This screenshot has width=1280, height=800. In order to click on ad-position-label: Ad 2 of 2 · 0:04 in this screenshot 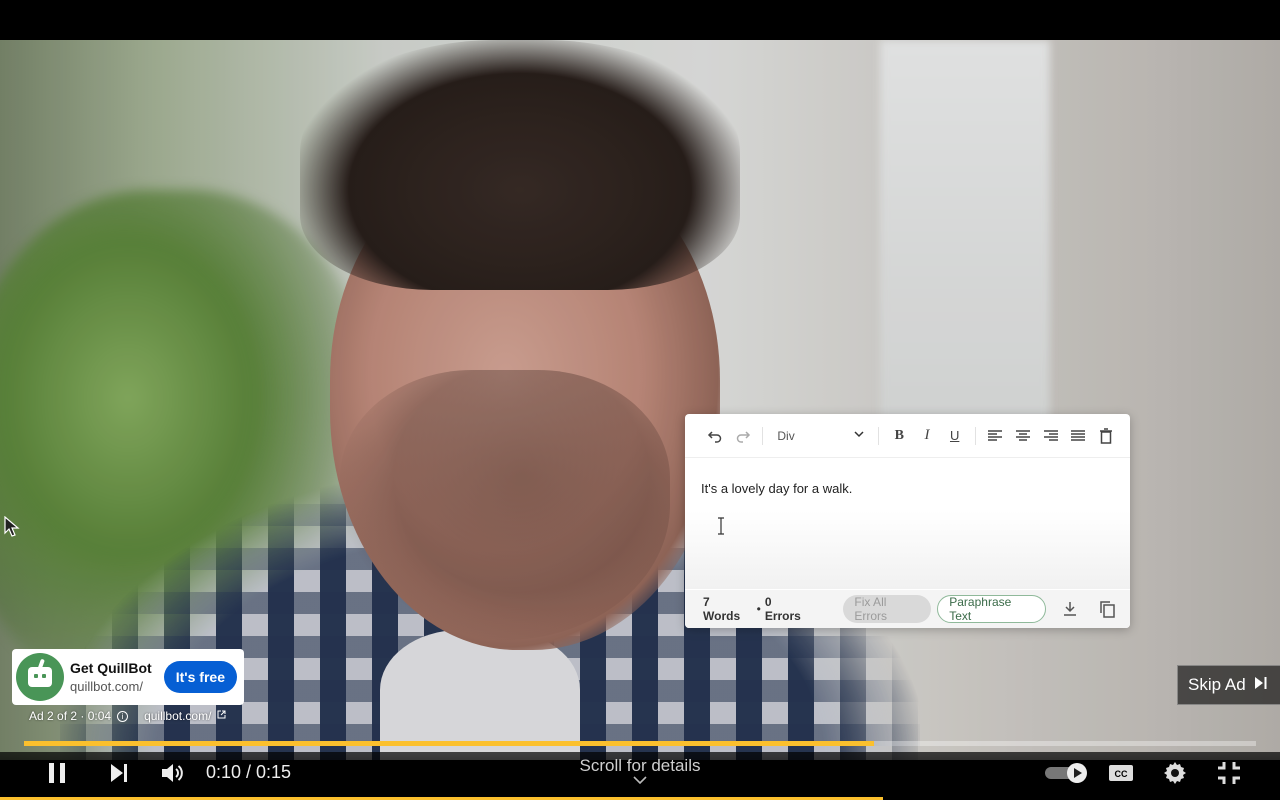, I will do `click(70, 716)`.